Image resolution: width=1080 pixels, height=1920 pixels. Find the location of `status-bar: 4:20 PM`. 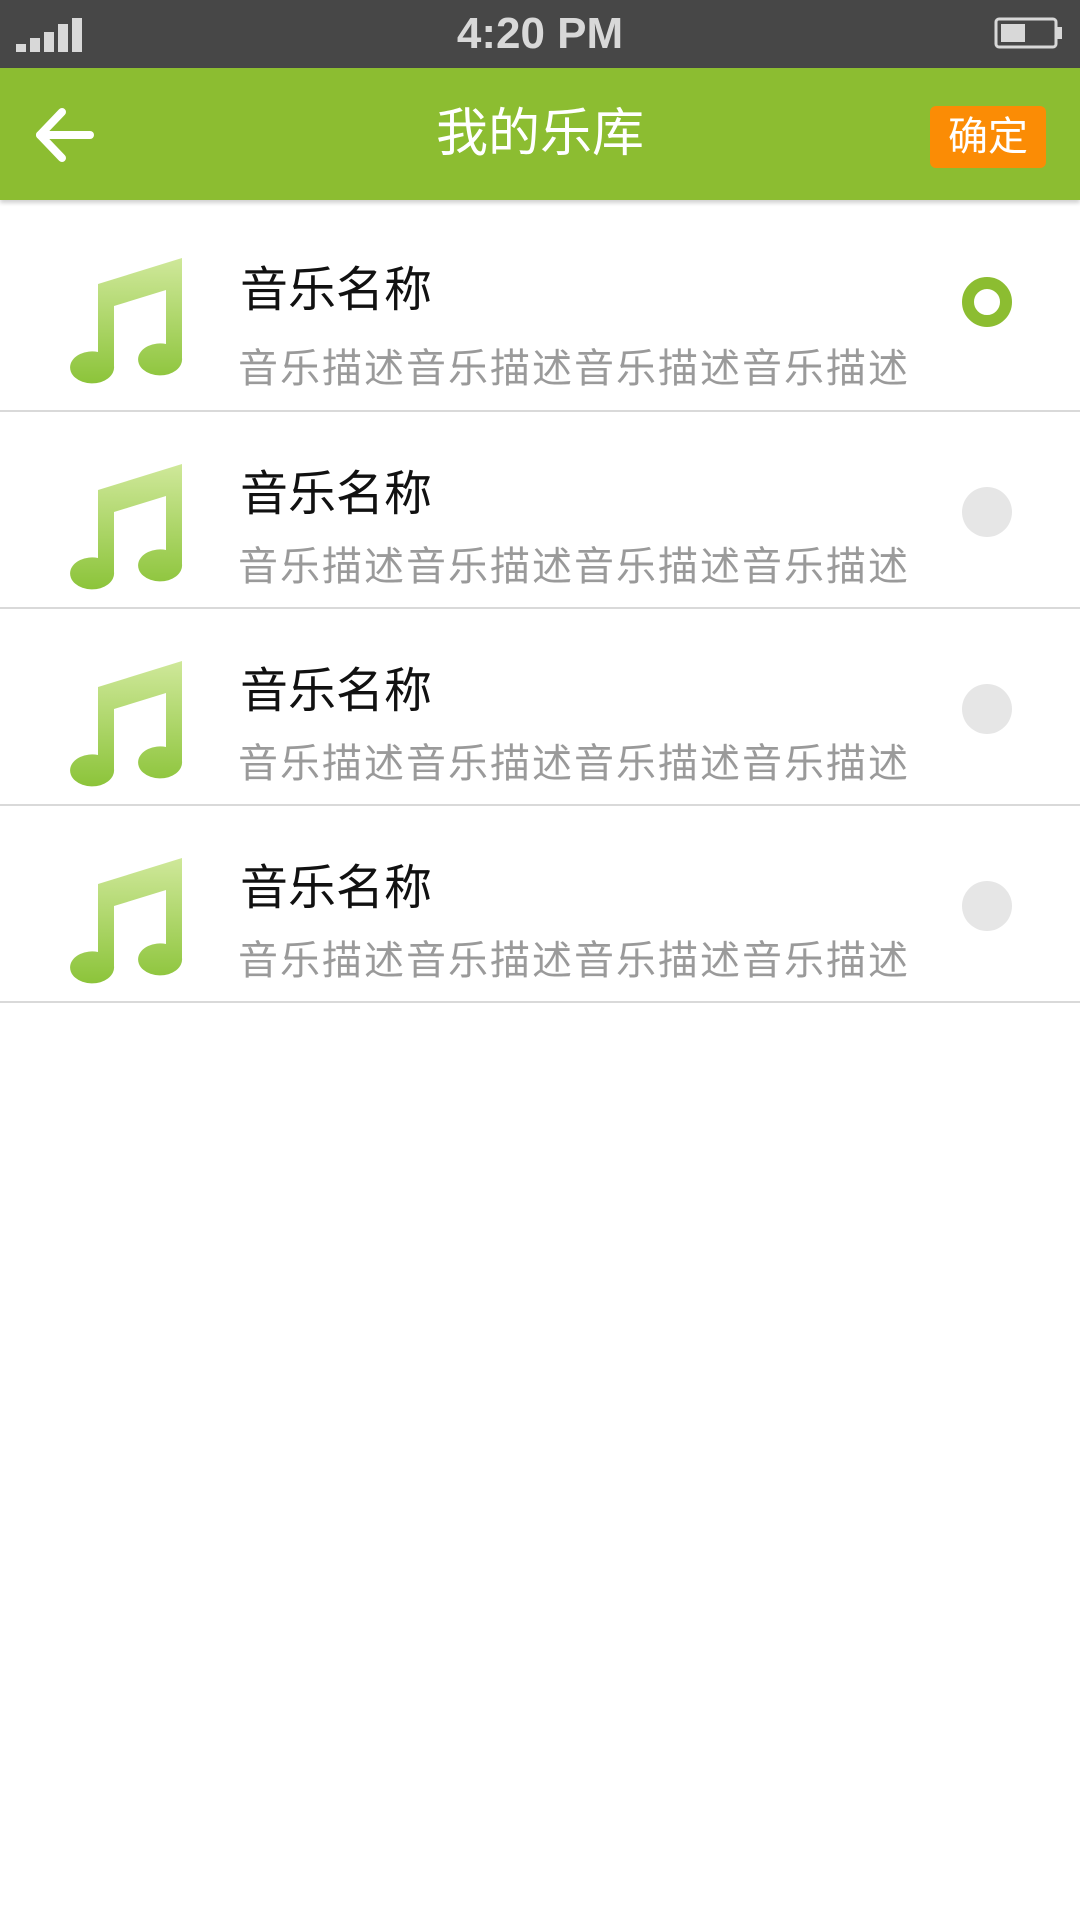

status-bar: 4:20 PM is located at coordinates (540, 34).